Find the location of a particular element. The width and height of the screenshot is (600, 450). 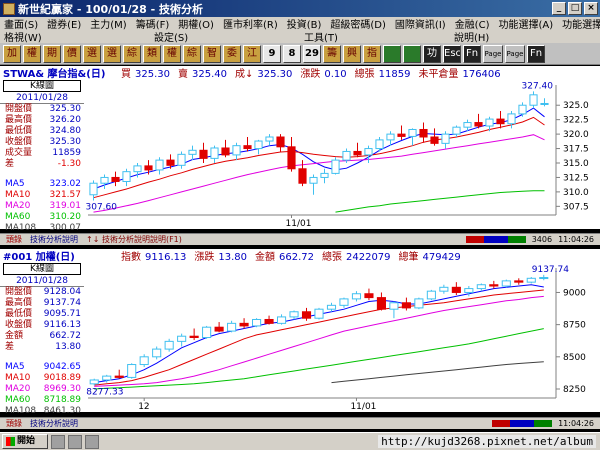

toolbar-button: 9 is located at coordinates (272, 53).